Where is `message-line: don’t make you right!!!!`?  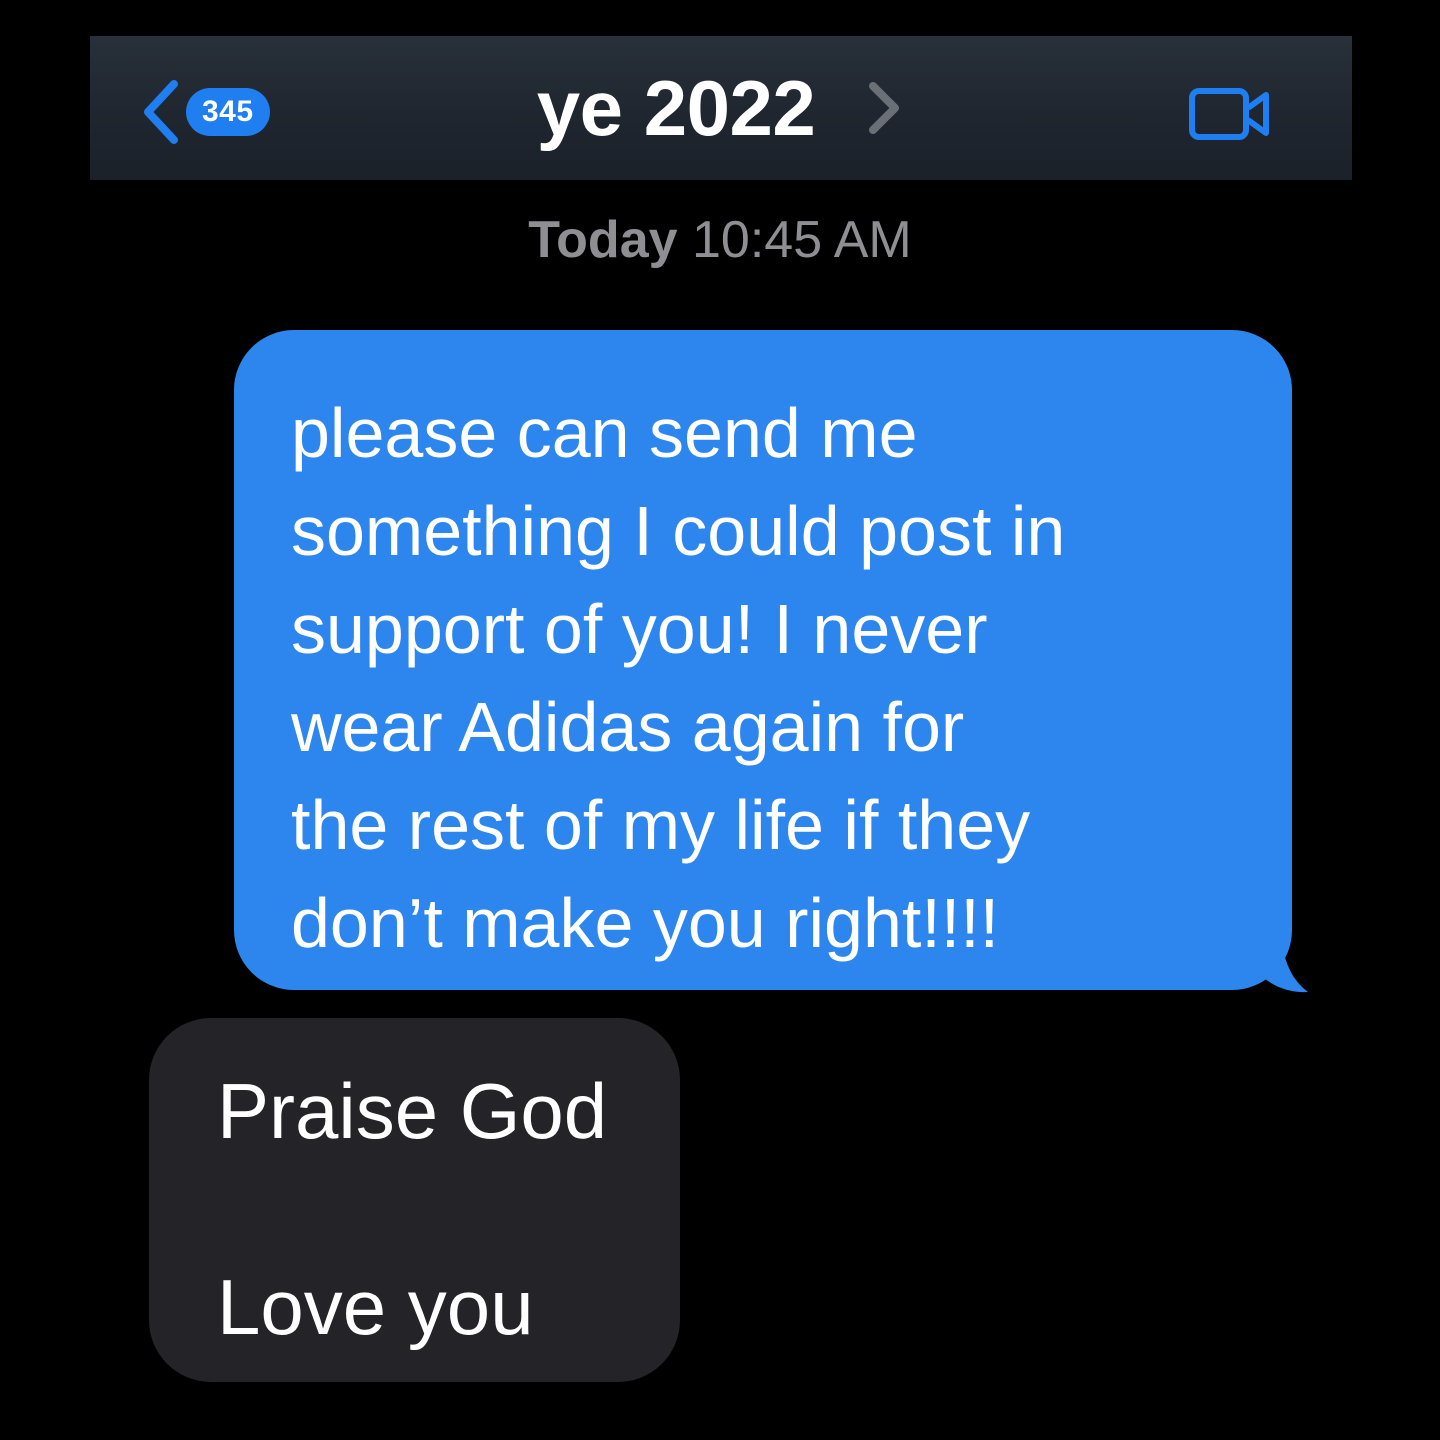
message-line: don’t make you right!!!! is located at coordinates (645, 923).